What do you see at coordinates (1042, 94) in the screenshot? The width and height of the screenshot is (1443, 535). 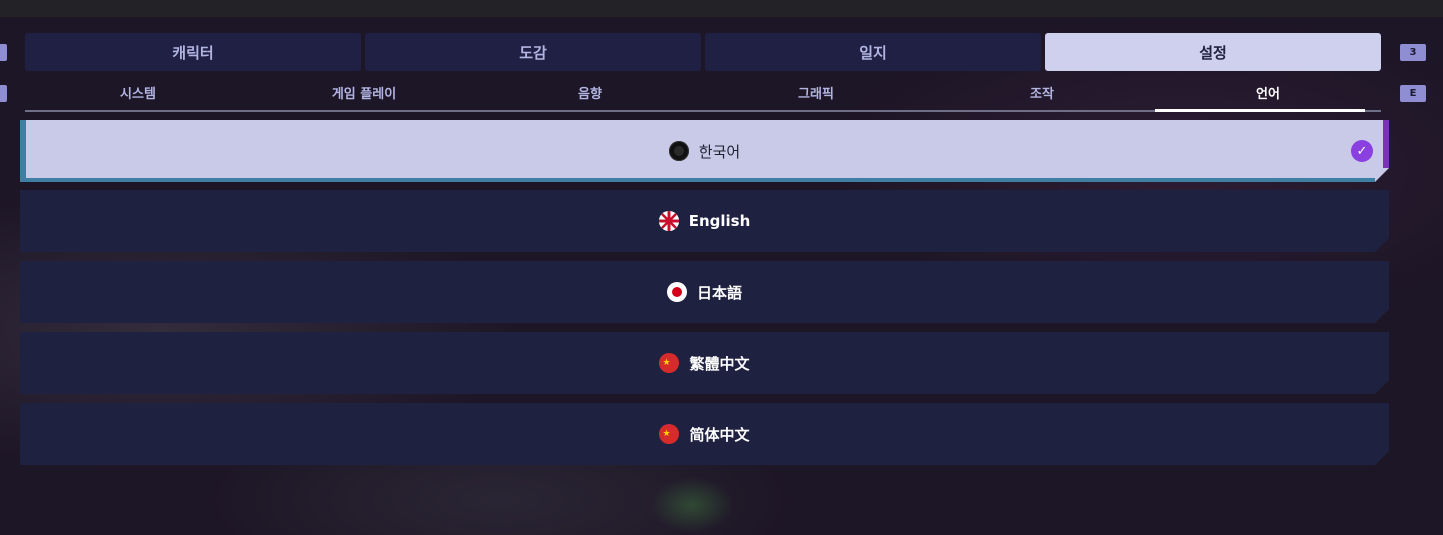 I see `subtab-controls: 조작` at bounding box center [1042, 94].